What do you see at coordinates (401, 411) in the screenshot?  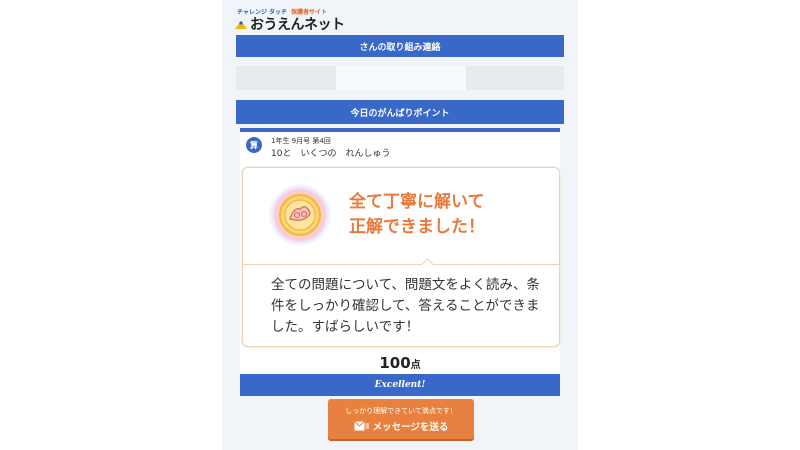 I see `send-button-sublabel: しっかり理解できていて満点です！` at bounding box center [401, 411].